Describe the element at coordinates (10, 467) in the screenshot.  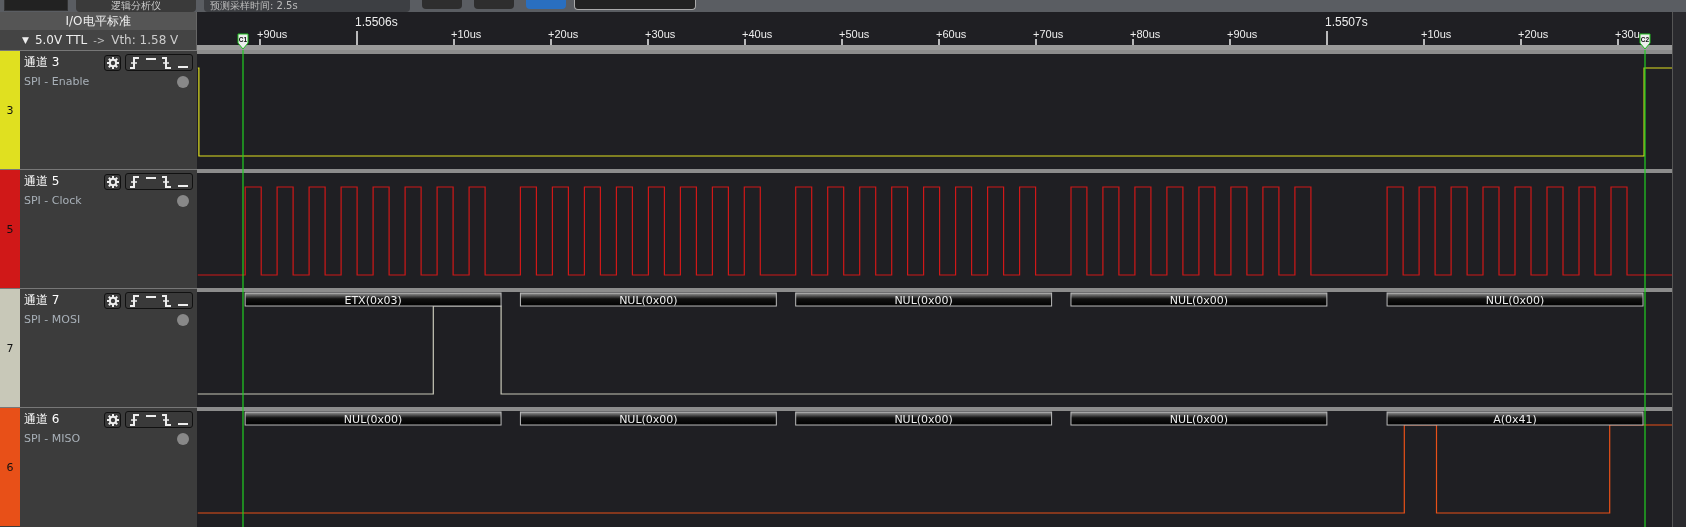
I see `channel-number: 6` at that location.